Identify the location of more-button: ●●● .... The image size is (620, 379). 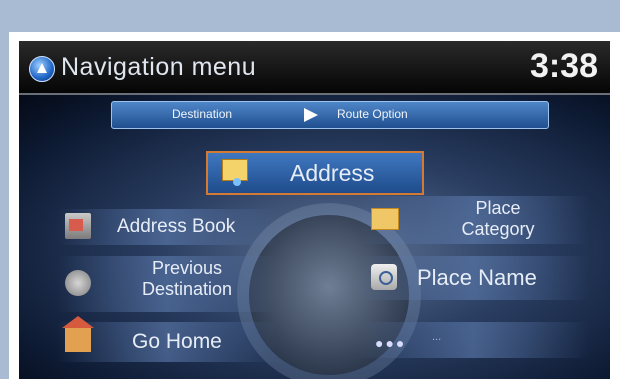
(473, 340).